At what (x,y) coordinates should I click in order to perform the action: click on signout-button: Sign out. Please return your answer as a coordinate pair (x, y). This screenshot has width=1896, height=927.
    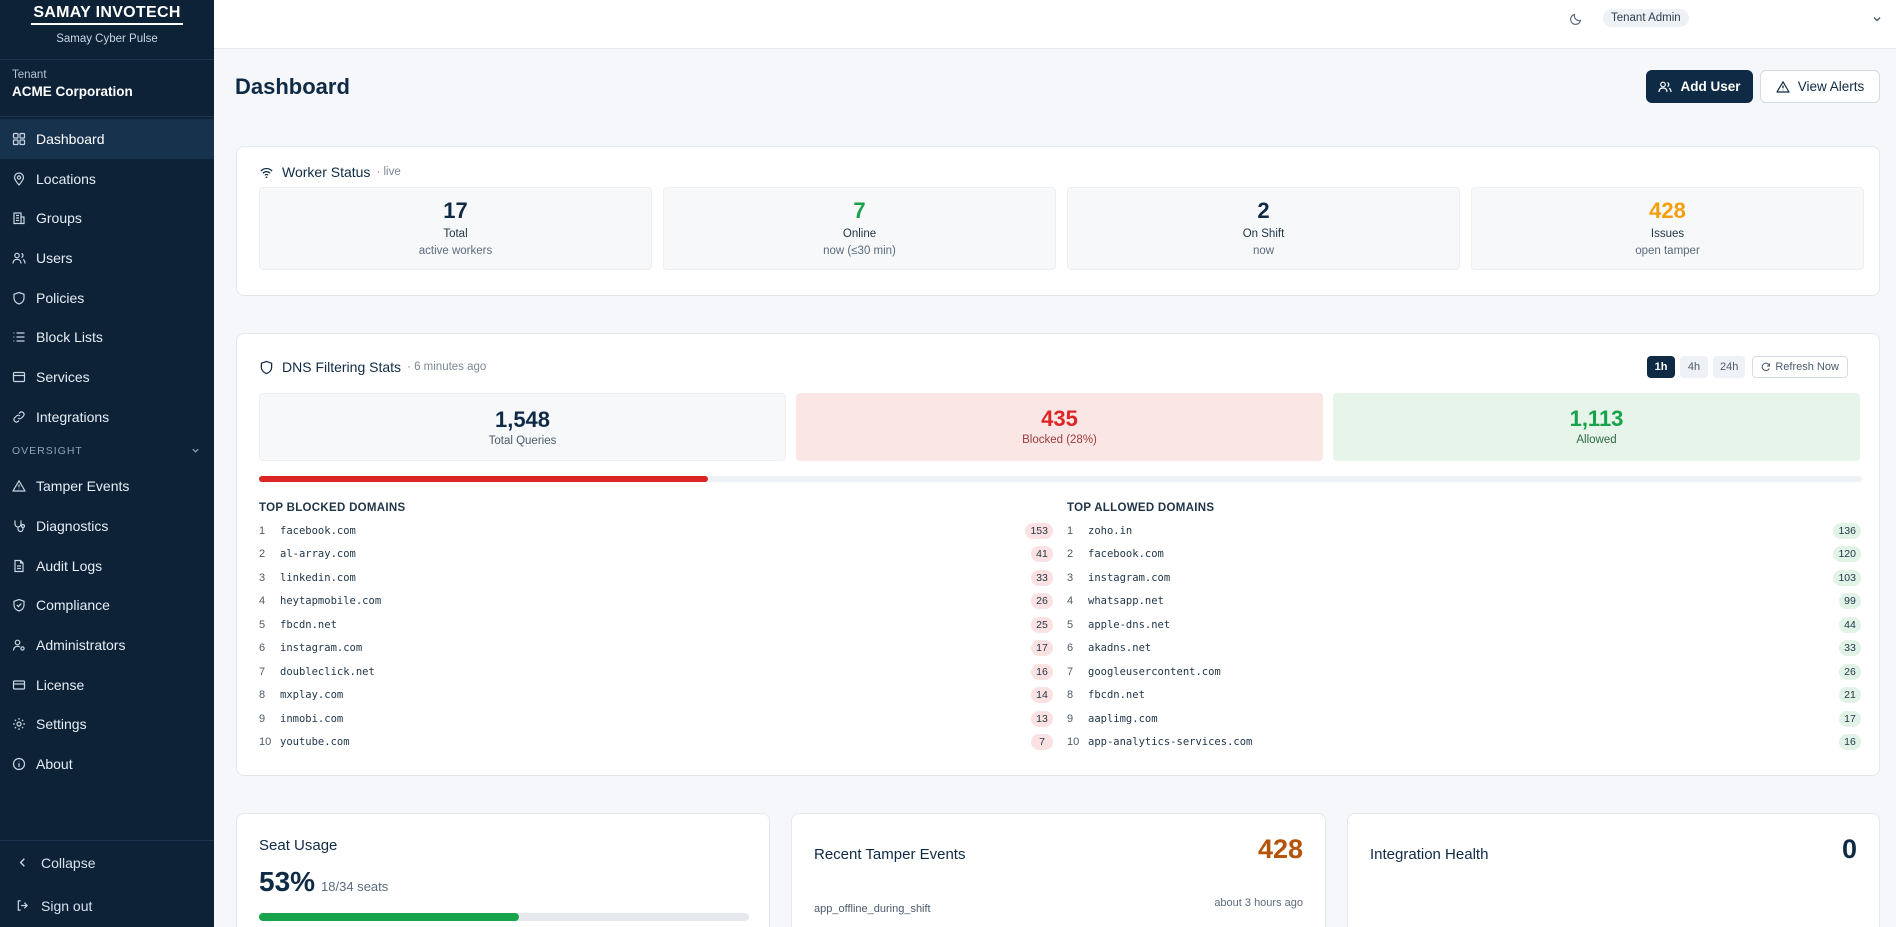
    Looking at the image, I should click on (107, 905).